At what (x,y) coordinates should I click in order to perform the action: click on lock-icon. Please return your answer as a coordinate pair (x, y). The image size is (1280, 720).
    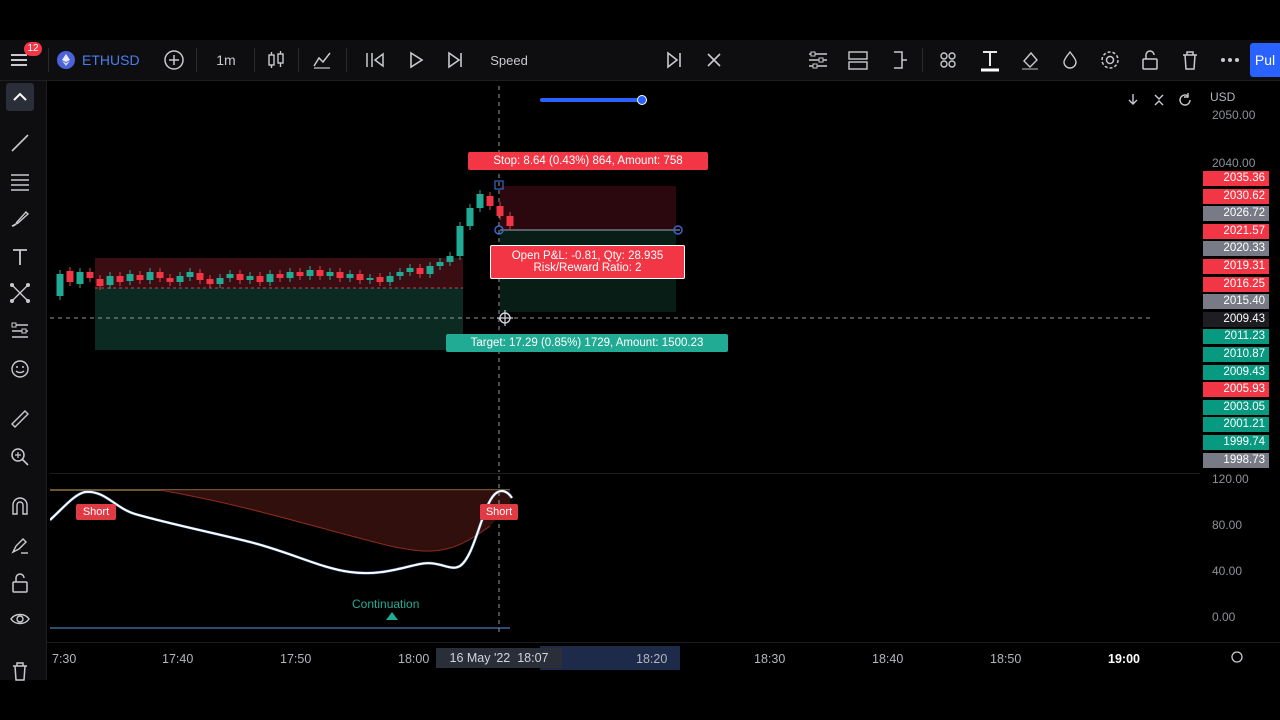
    Looking at the image, I should click on (1150, 60).